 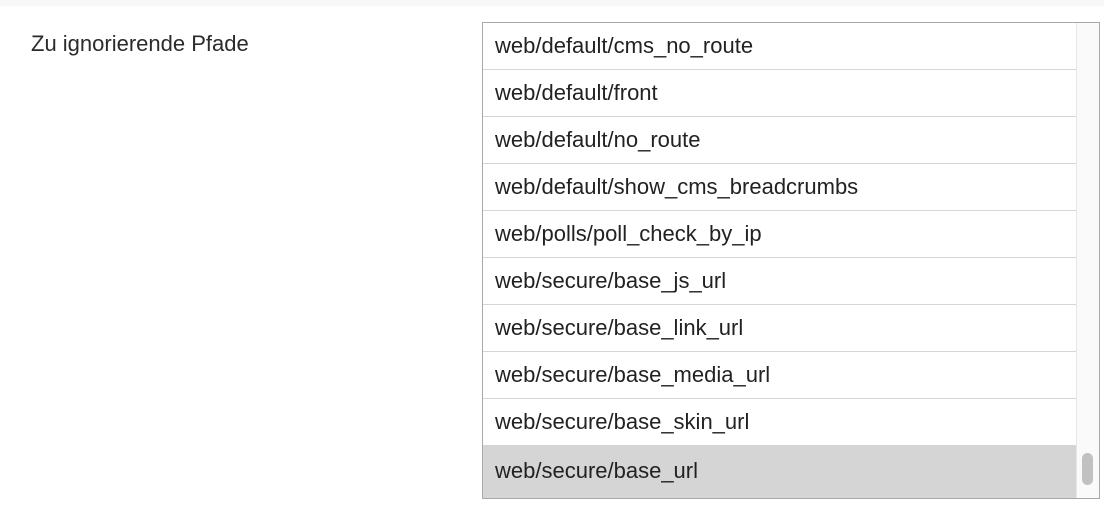 What do you see at coordinates (779, 281) in the screenshot?
I see `list-option: web/secure/base_js_url` at bounding box center [779, 281].